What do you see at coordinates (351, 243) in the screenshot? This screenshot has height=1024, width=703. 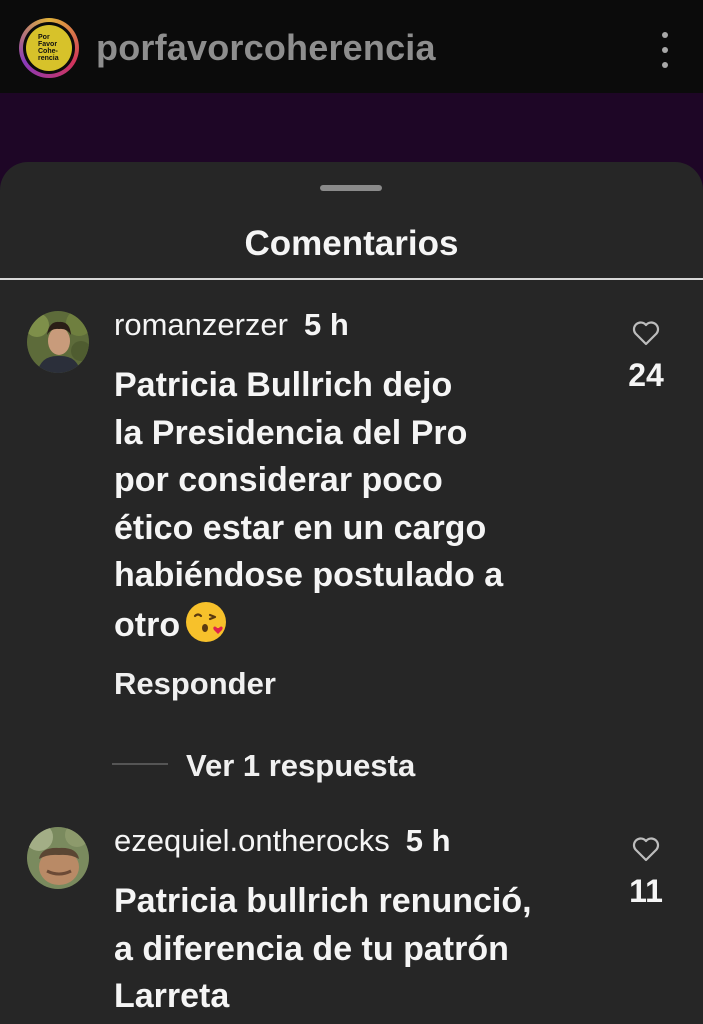 I see `sheet-title: Comentarios` at bounding box center [351, 243].